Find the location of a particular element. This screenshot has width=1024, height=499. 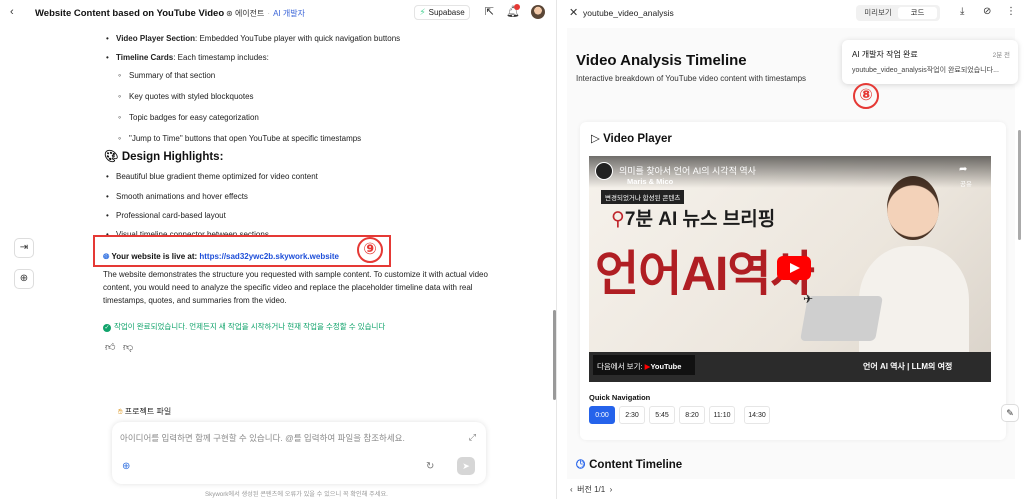

channel-logo is located at coordinates (604, 171).